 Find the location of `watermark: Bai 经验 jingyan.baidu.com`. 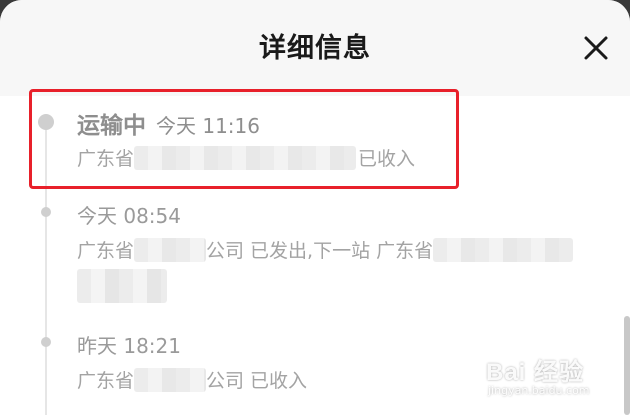

watermark: Bai 经验 jingyan.baidu.com is located at coordinates (538, 374).